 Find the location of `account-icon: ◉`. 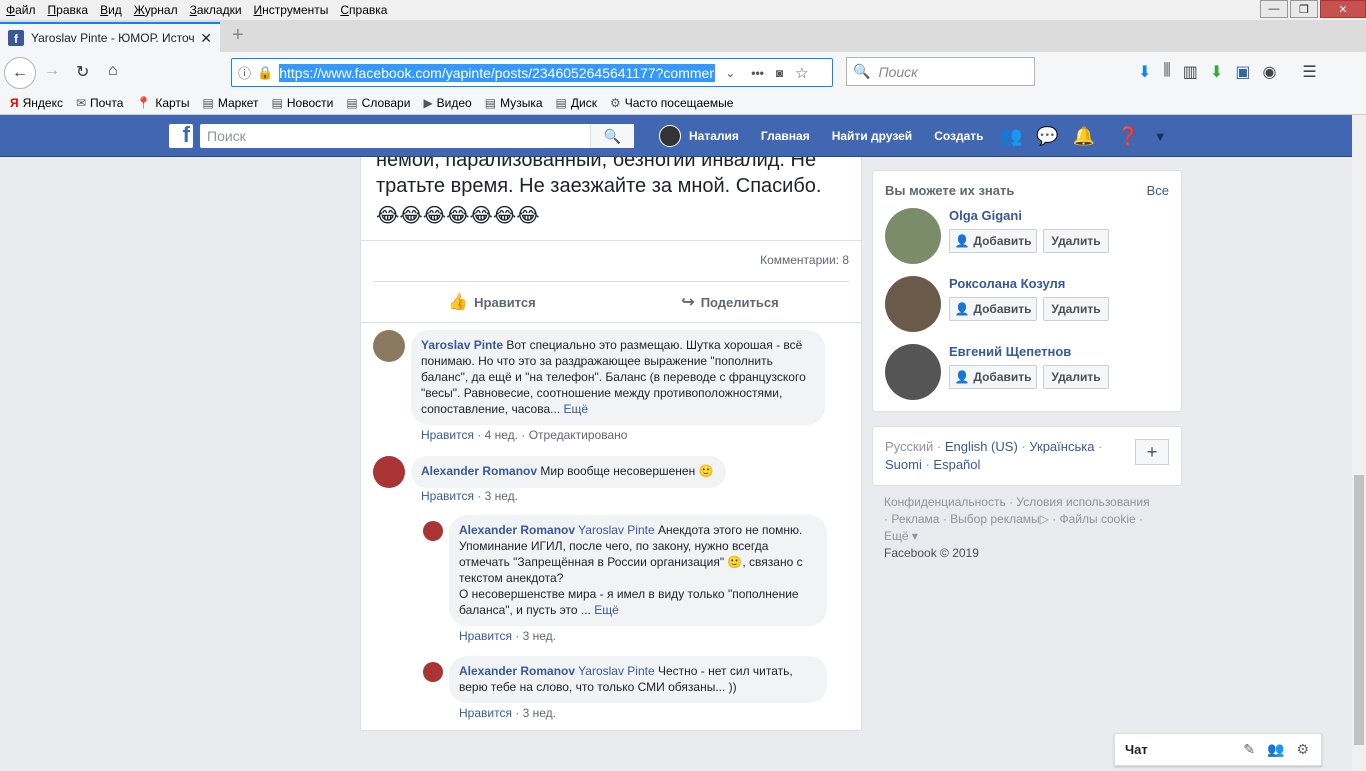

account-icon: ◉ is located at coordinates (1269, 72).